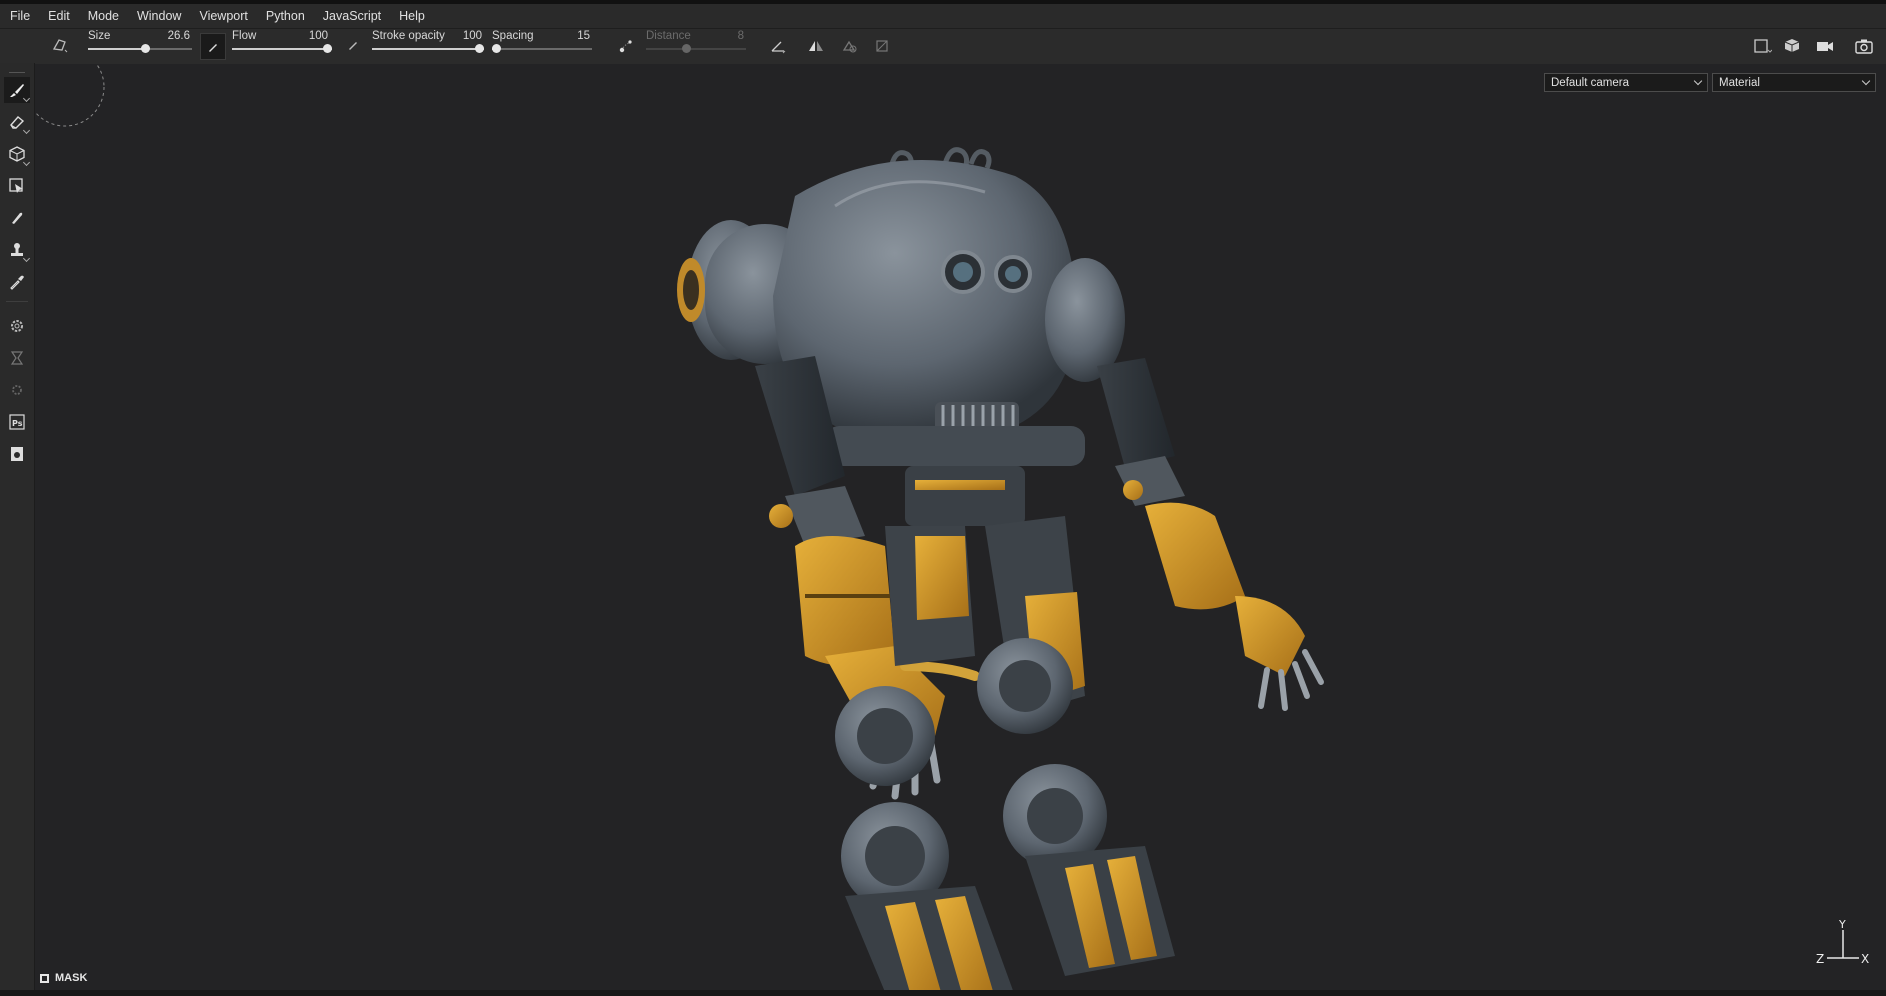 Image resolution: width=1886 pixels, height=996 pixels. What do you see at coordinates (17, 326) in the screenshot?
I see `settings-icon` at bounding box center [17, 326].